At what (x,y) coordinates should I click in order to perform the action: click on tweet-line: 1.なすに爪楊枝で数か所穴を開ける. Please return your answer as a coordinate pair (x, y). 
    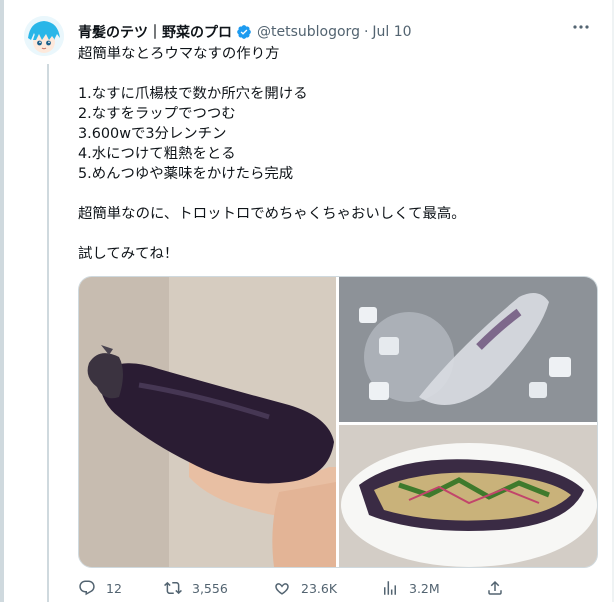
    Looking at the image, I should click on (193, 94).